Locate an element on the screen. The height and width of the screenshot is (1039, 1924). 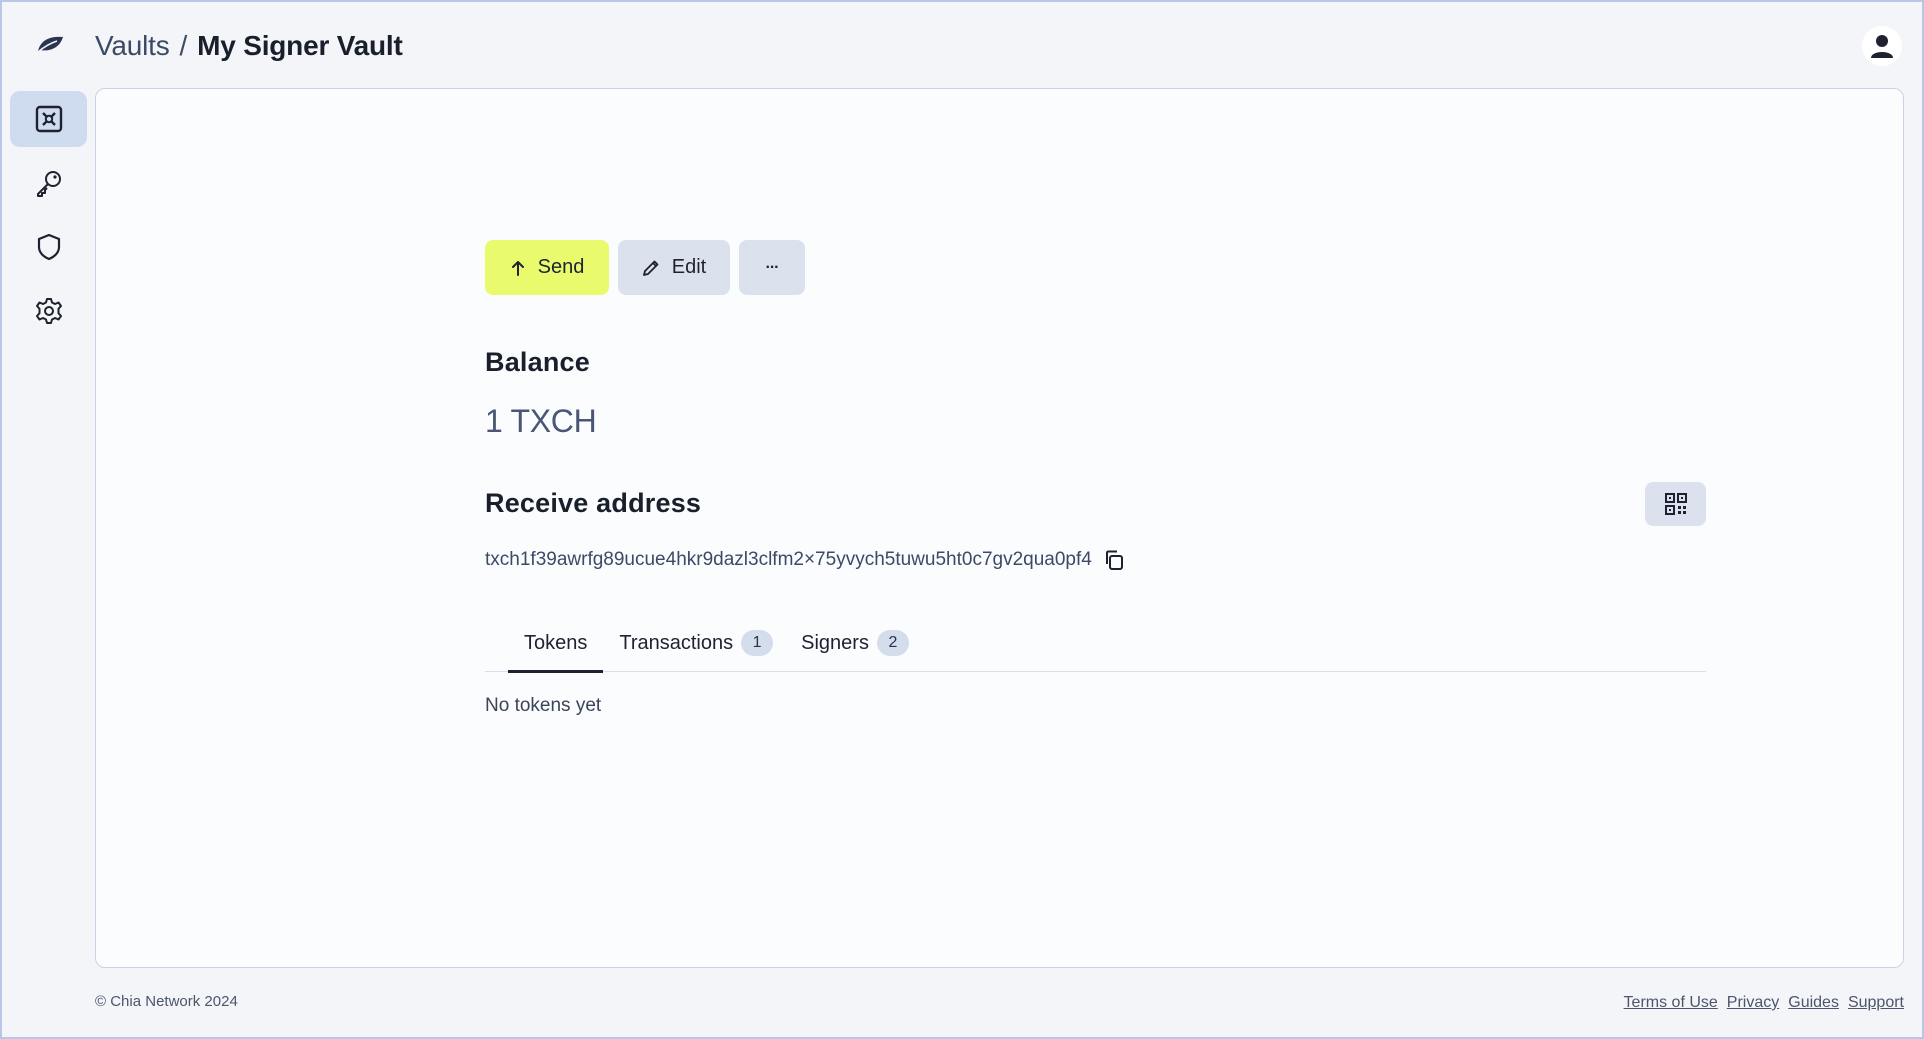
tab-signers-label: Signers is located at coordinates (835, 642).